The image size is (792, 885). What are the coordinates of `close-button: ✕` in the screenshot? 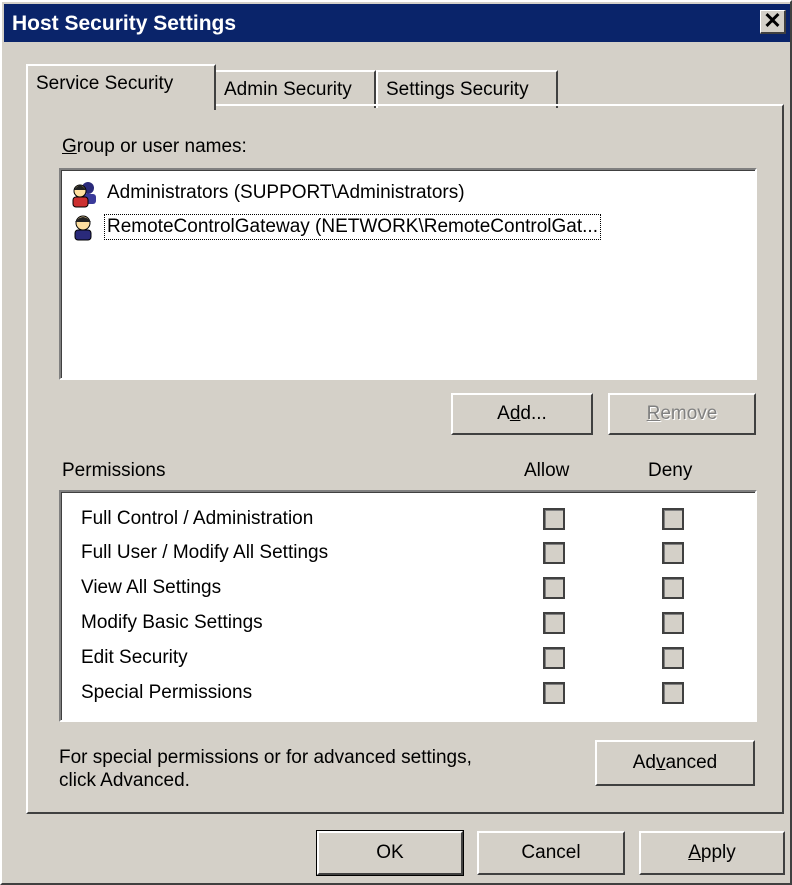 It's located at (773, 22).